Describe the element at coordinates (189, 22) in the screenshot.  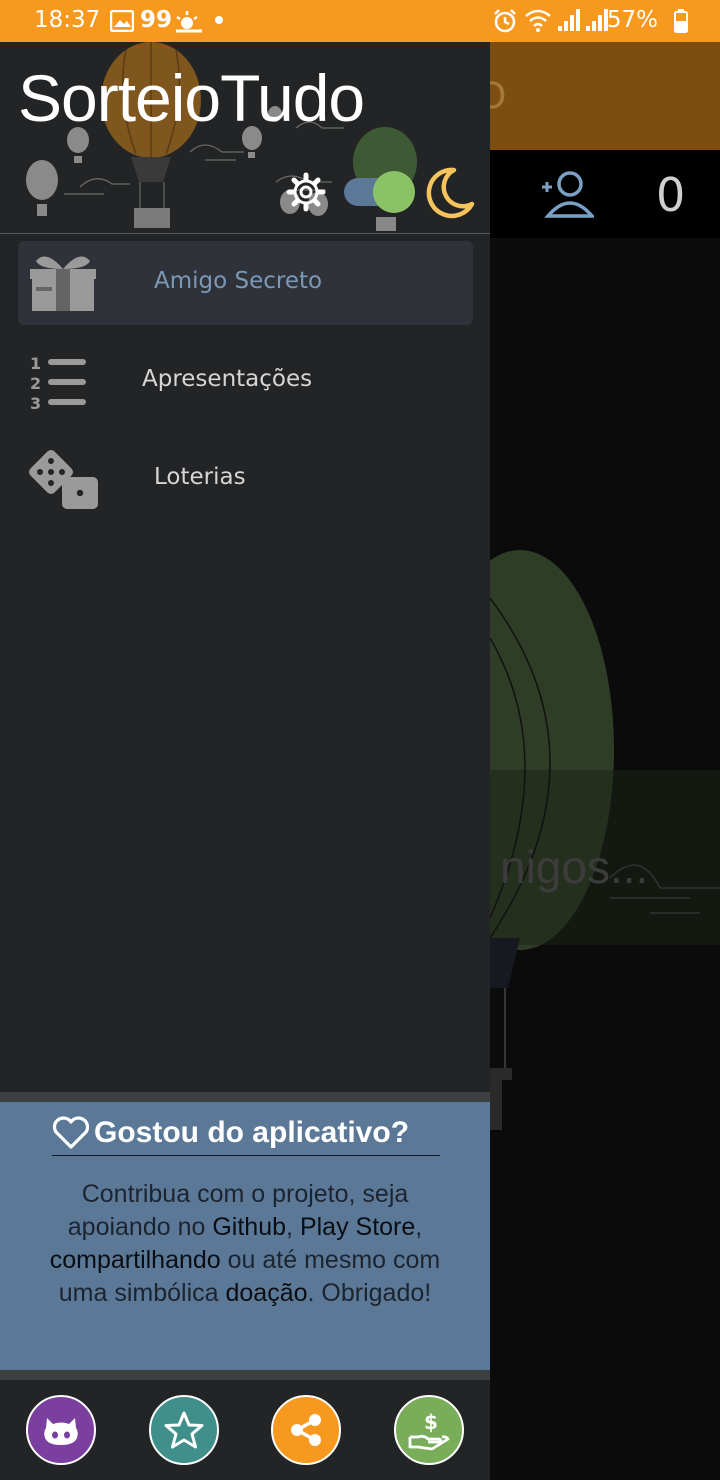
I see `sun-cloud-icon` at that location.